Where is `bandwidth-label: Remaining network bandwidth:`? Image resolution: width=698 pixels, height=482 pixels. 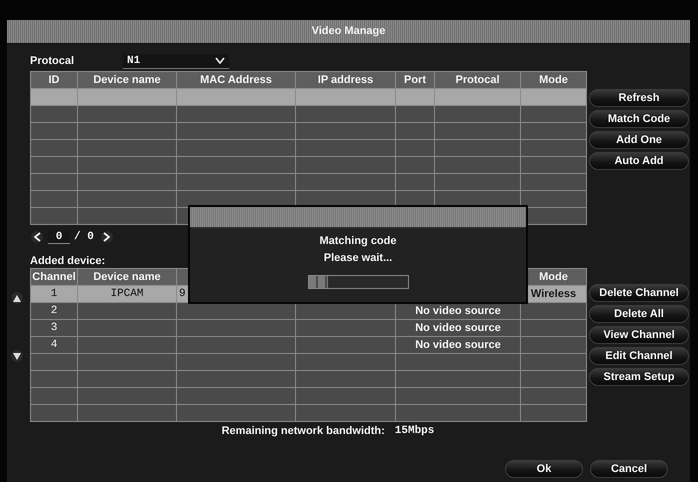
bandwidth-label: Remaining network bandwidth: is located at coordinates (303, 431).